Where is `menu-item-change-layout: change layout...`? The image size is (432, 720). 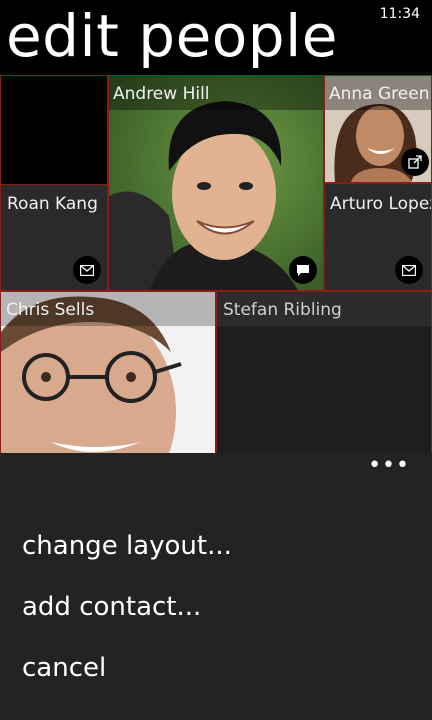
menu-item-change-layout: change layout... is located at coordinates (127, 546).